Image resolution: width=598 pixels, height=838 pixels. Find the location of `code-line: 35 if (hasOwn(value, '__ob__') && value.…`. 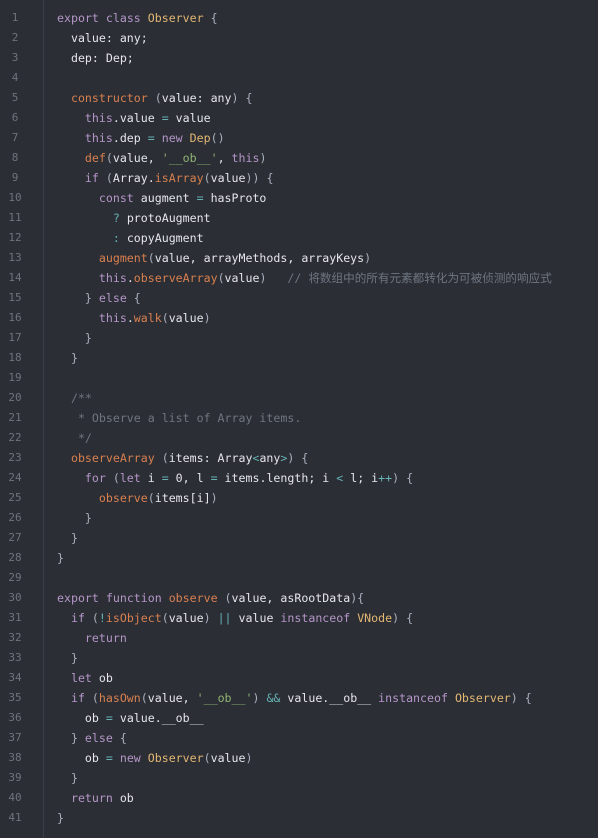

code-line: 35 if (hasOwn(value, '__ob__') && value.… is located at coordinates (299, 698).